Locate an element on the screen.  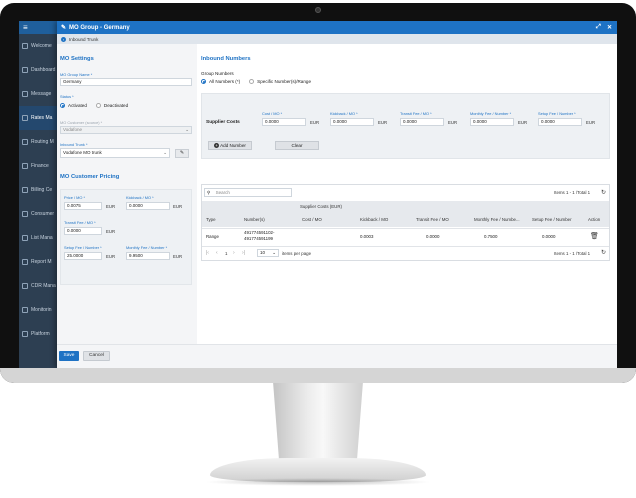
status-activated-label: Activated is located at coordinates (77, 105).